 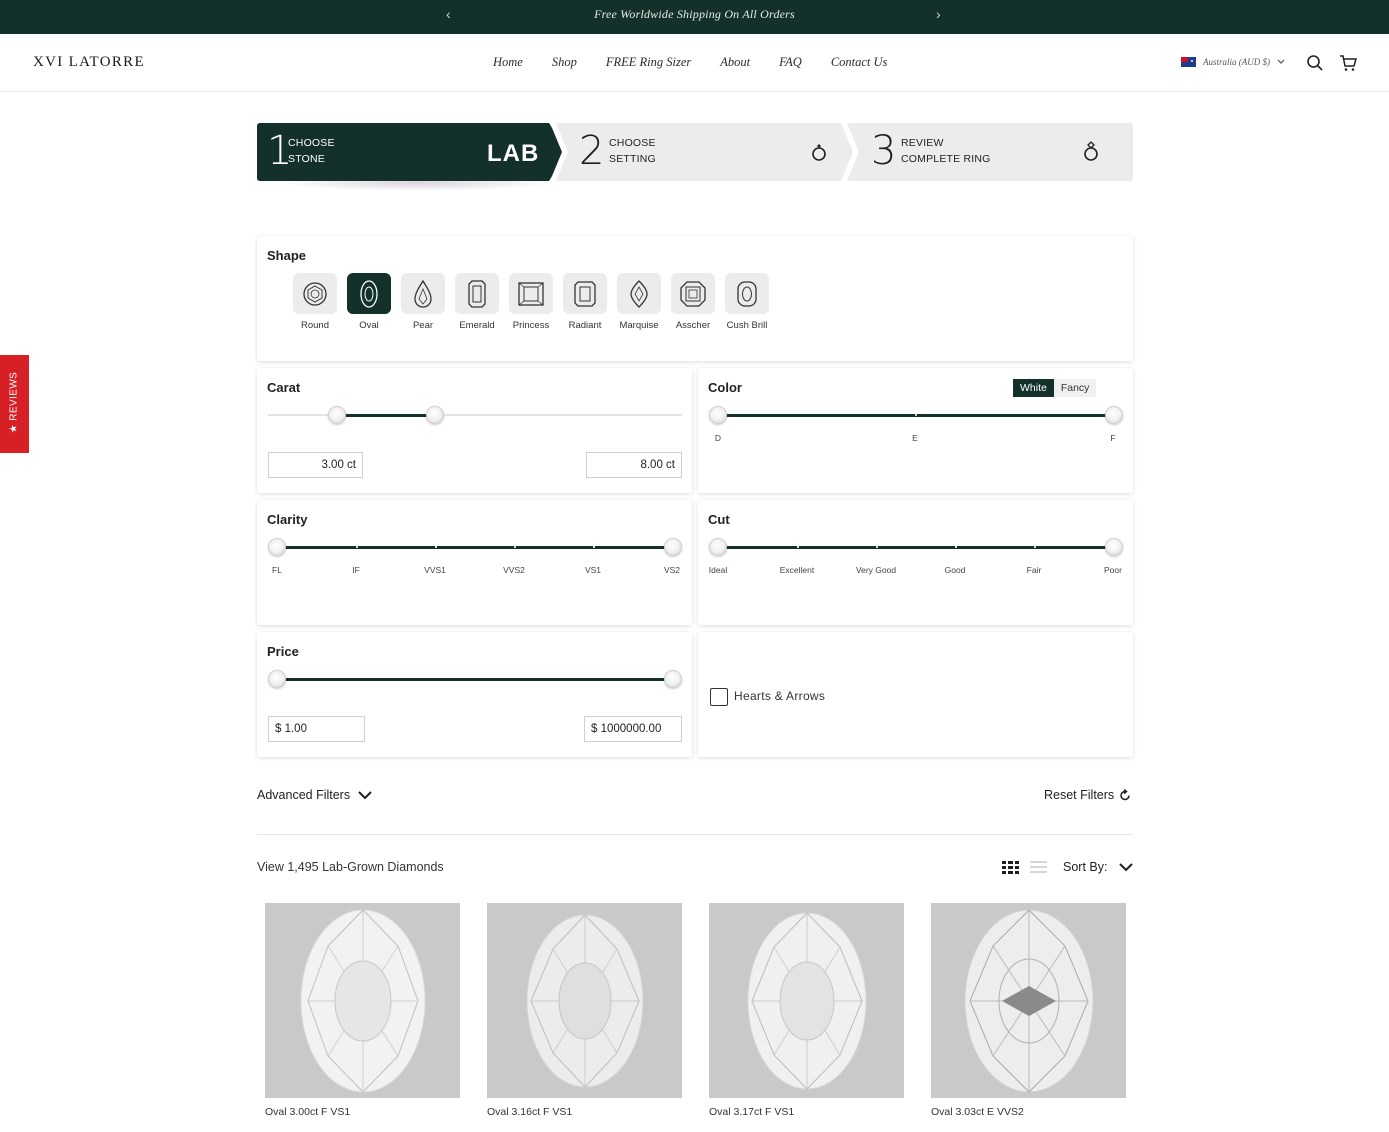 I want to click on list-view-icon, so click(x=1038, y=867).